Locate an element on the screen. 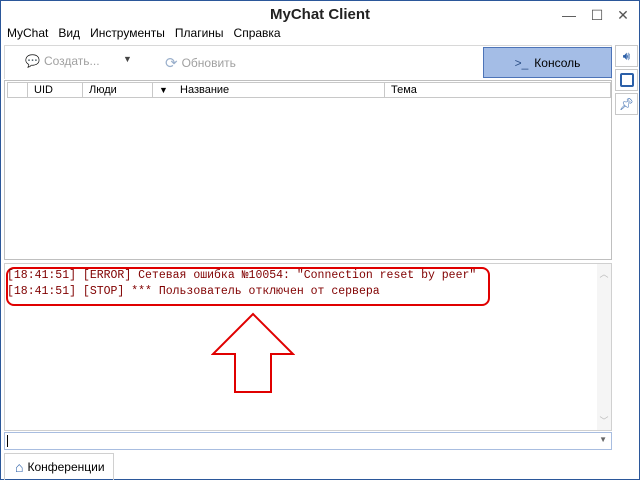 The width and height of the screenshot is (640, 480). menu-plugins: Плагины is located at coordinates (199, 34).